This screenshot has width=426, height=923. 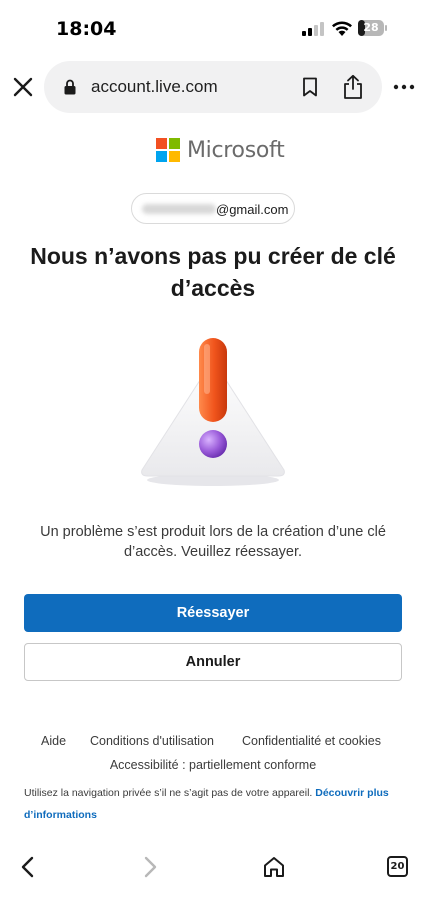 I want to click on status-time: 18:04, so click(x=86, y=29).